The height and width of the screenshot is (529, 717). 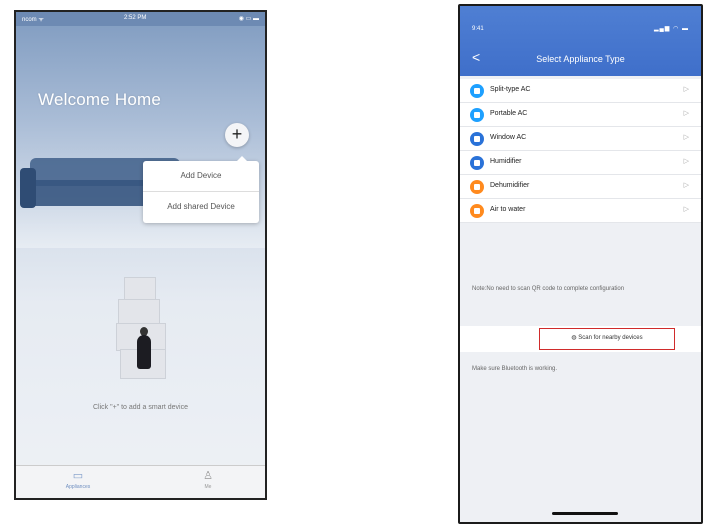 I want to click on page-title: Welcome Home, so click(x=100, y=99).